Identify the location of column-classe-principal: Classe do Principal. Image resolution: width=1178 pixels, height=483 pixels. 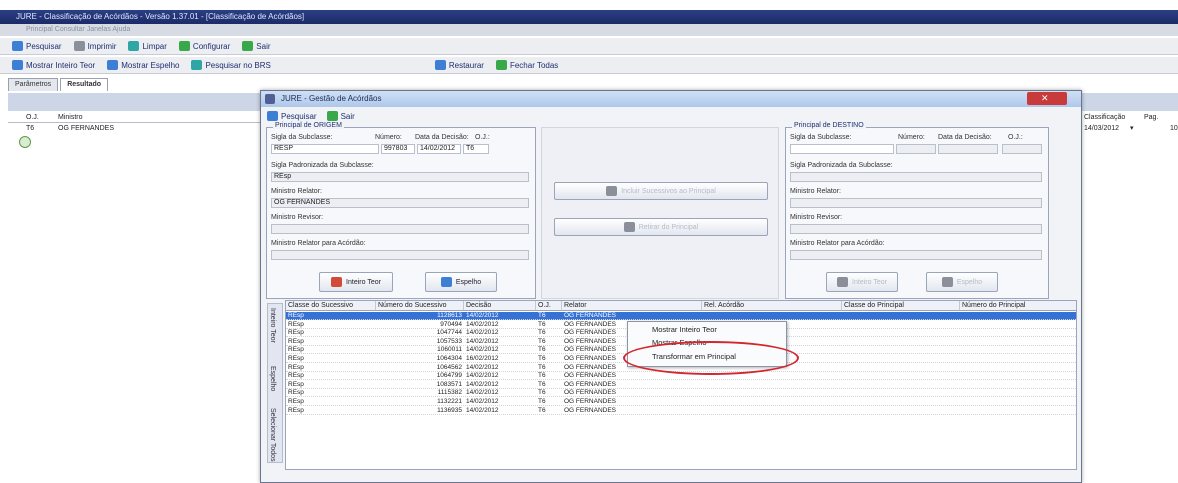
(901, 306).